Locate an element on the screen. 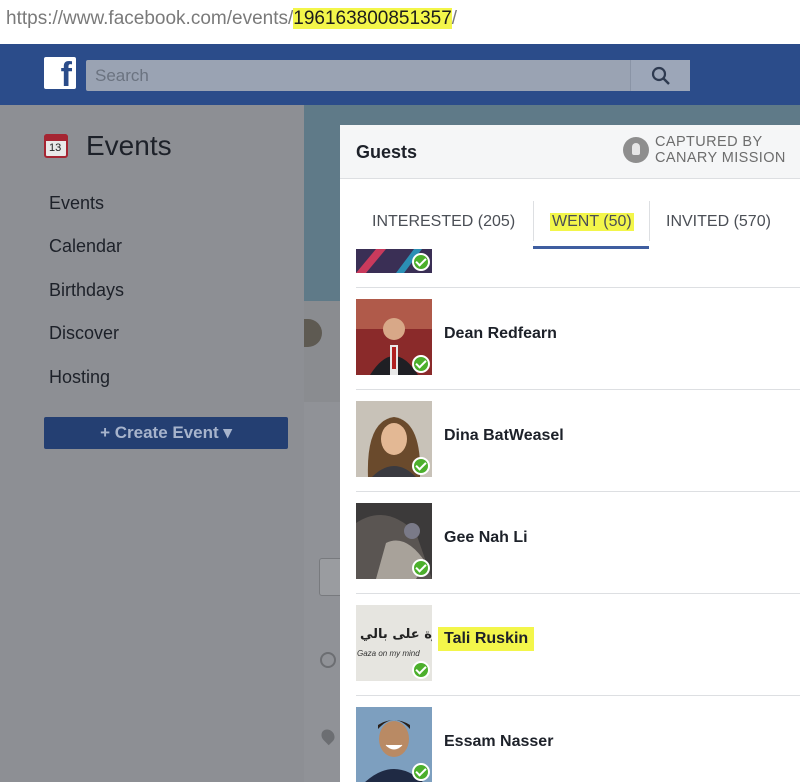  events-header: 13 Events is located at coordinates (108, 145).